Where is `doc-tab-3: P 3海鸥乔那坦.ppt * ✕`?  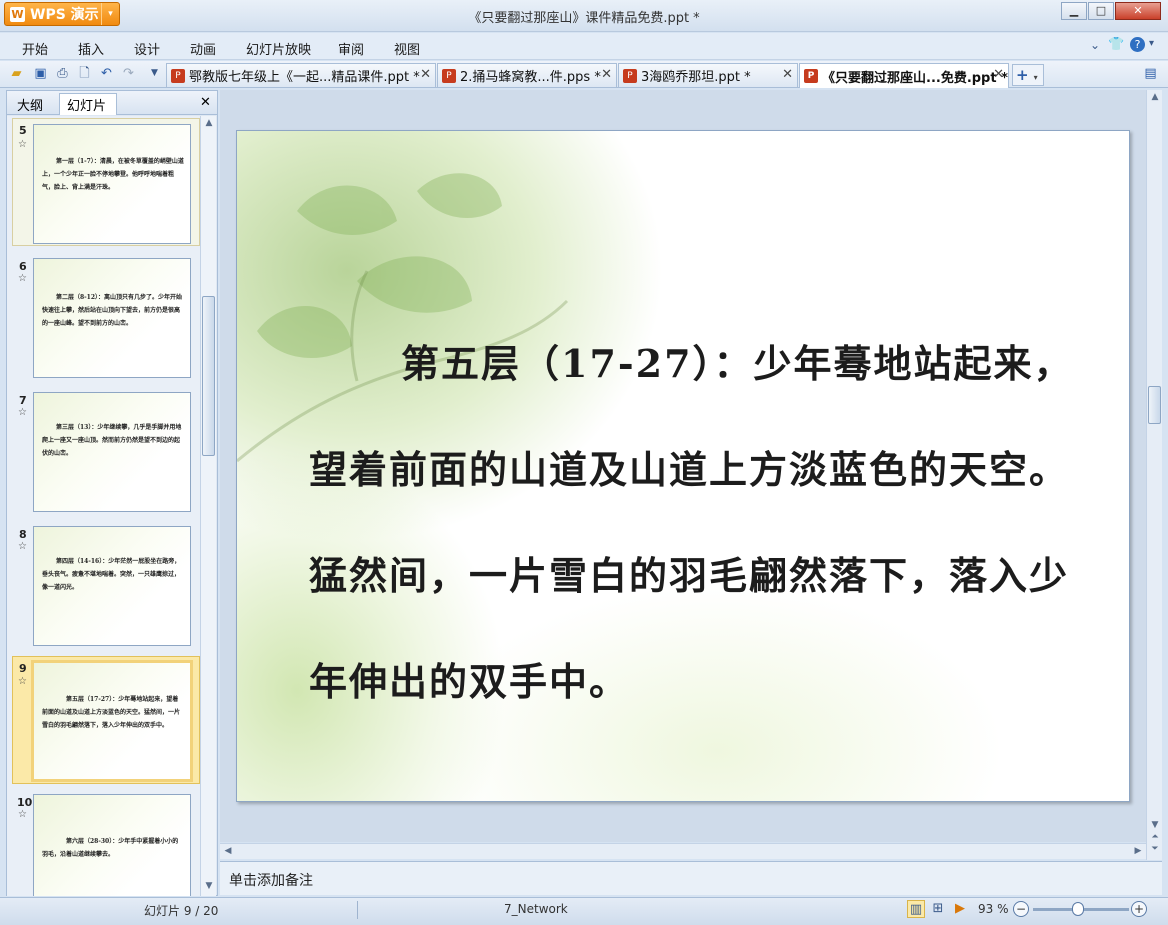
doc-tab-3: P 3海鸥乔那坦.ppt * ✕ is located at coordinates (708, 75).